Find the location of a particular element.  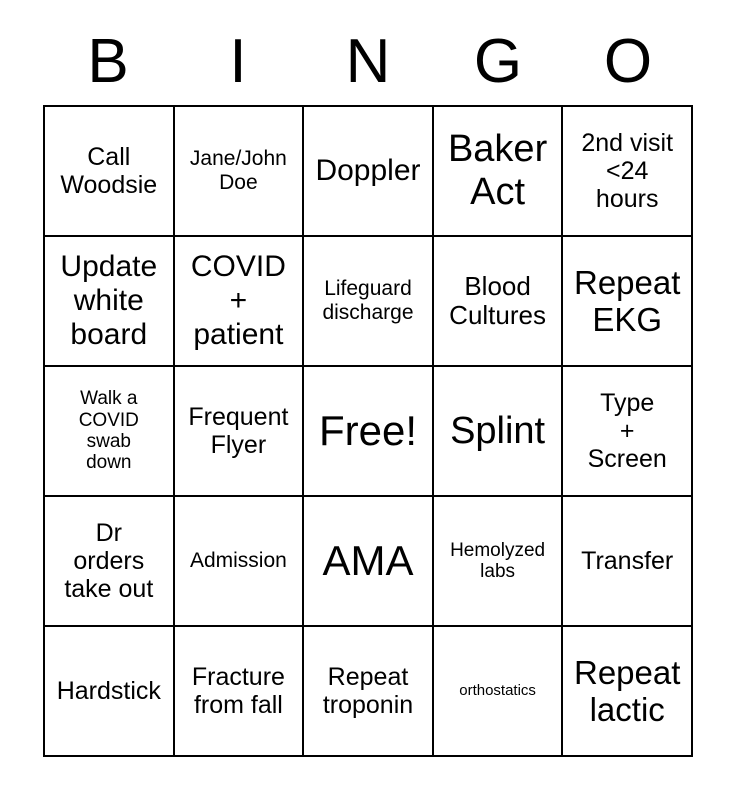

bingo-square-label: Repeat troponin is located at coordinates (368, 690).